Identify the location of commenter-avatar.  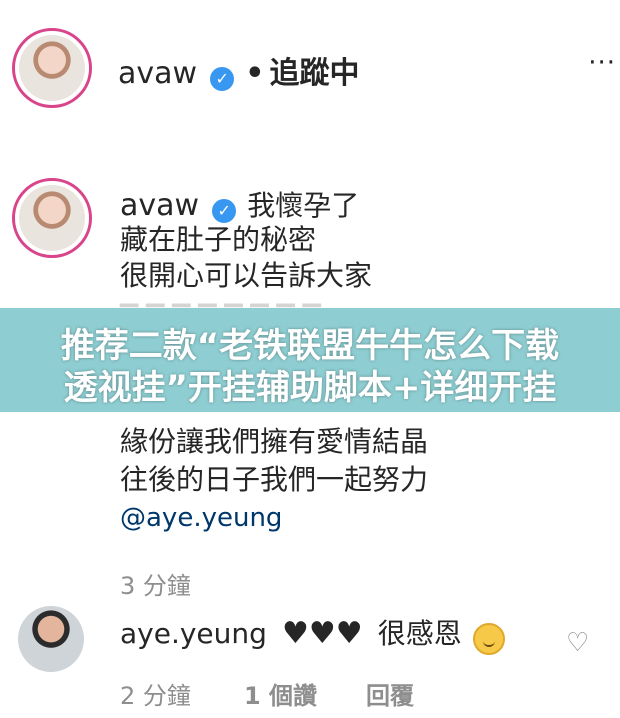
(51, 639).